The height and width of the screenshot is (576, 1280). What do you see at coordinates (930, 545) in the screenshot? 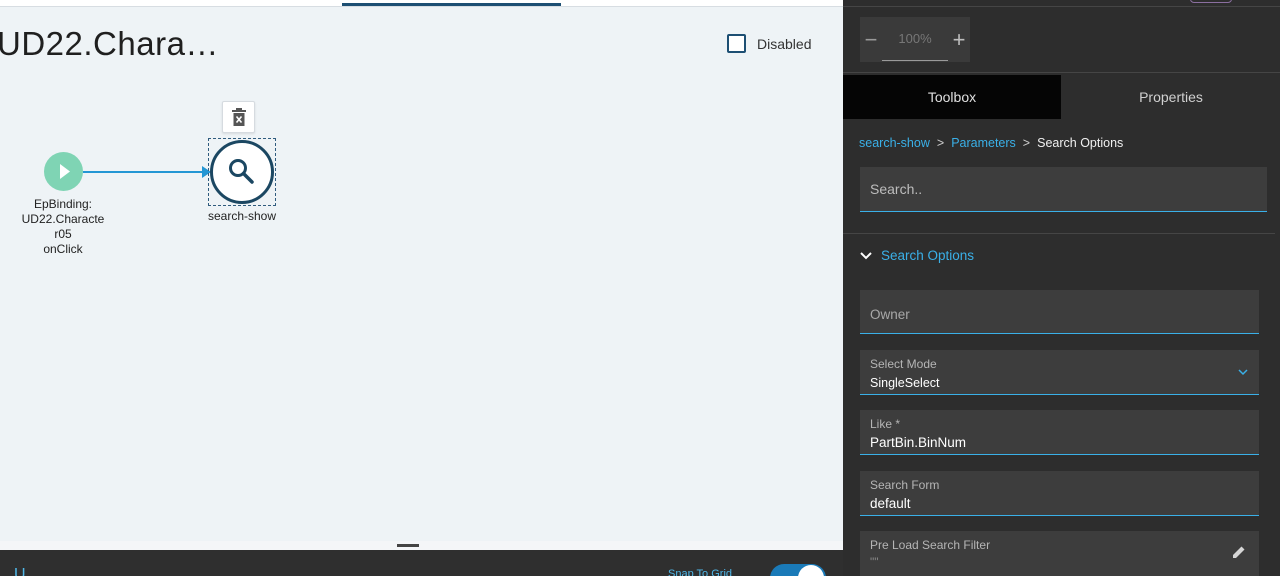
I see `pre-load-filter-label: Pre Load Search Filter` at bounding box center [930, 545].